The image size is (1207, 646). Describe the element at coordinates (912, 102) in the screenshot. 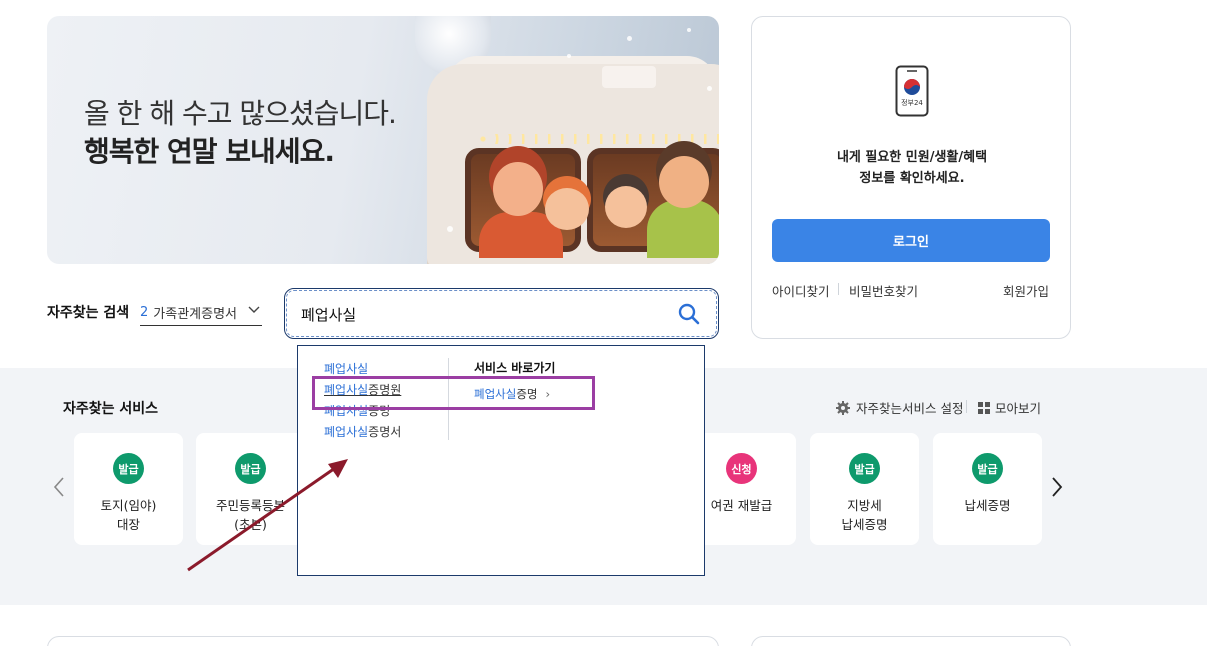

I see `gov24-app-label: 정부24` at that location.